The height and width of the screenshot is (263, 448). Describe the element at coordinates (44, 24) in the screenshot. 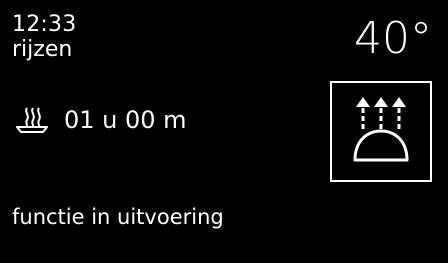

I see `clock-time: 12:33` at that location.